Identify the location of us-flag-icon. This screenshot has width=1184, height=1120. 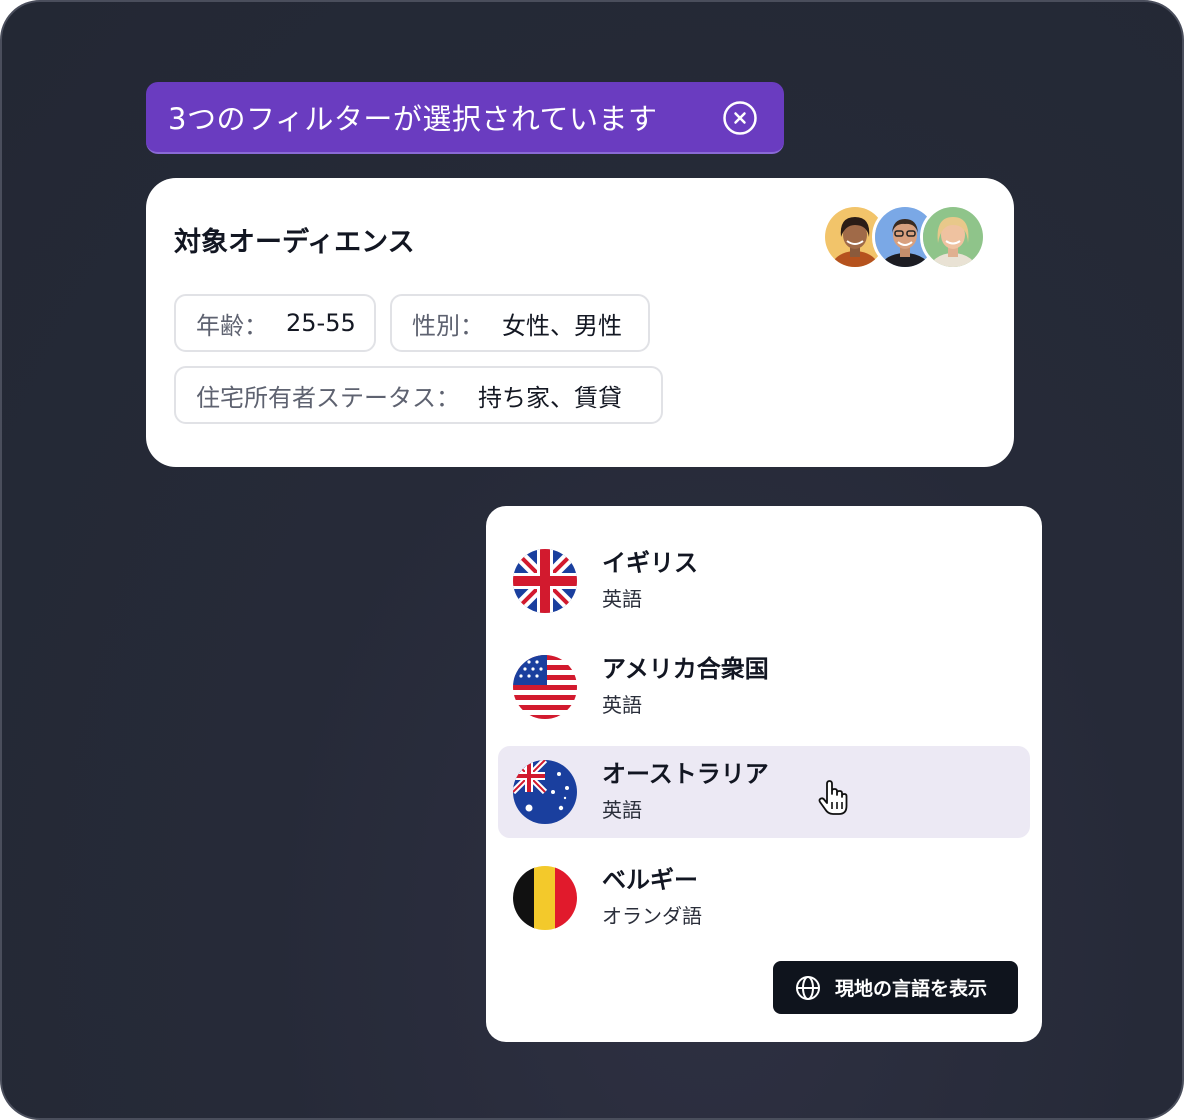
(545, 687).